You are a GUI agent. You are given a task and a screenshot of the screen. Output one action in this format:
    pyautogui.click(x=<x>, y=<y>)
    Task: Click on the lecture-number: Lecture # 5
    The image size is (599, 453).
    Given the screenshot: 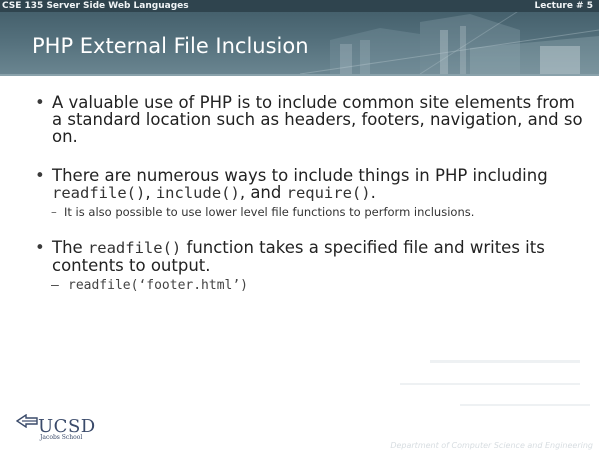 What is the action you would take?
    pyautogui.click(x=564, y=6)
    